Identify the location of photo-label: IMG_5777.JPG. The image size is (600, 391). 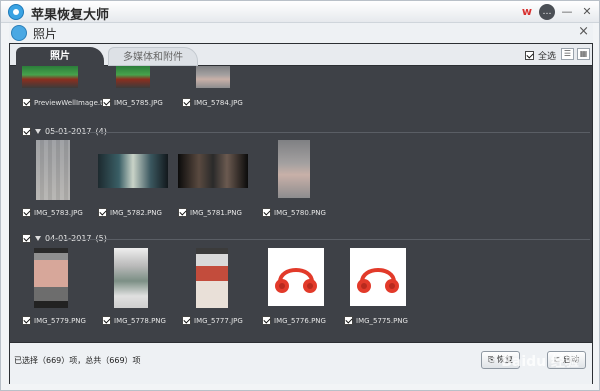
(212, 320).